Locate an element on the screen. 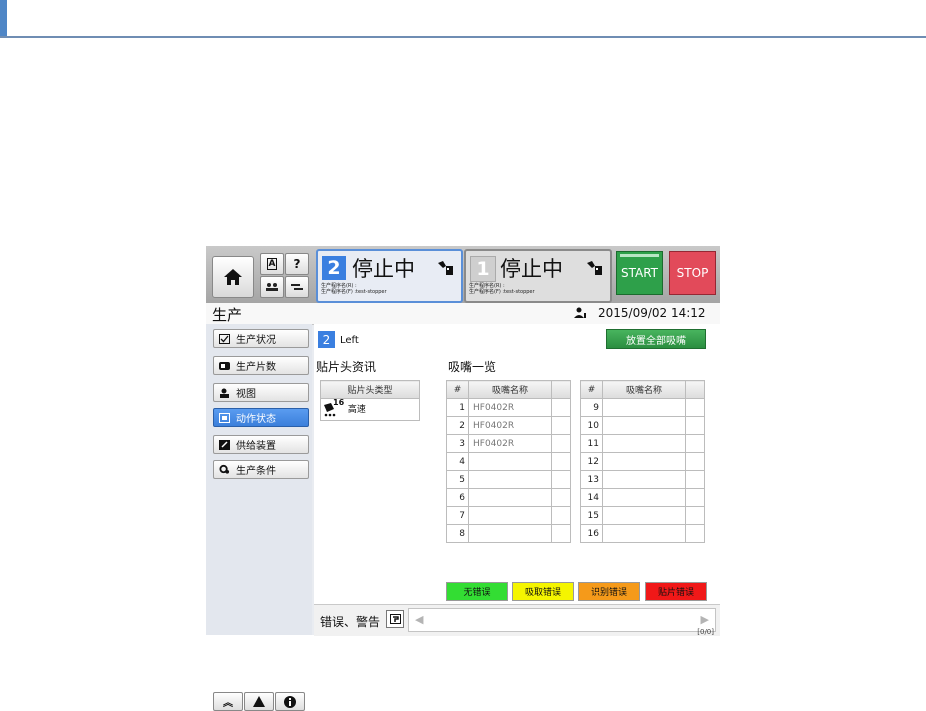  head-type-table: 贴片头类型 16 高速 is located at coordinates (370, 400).